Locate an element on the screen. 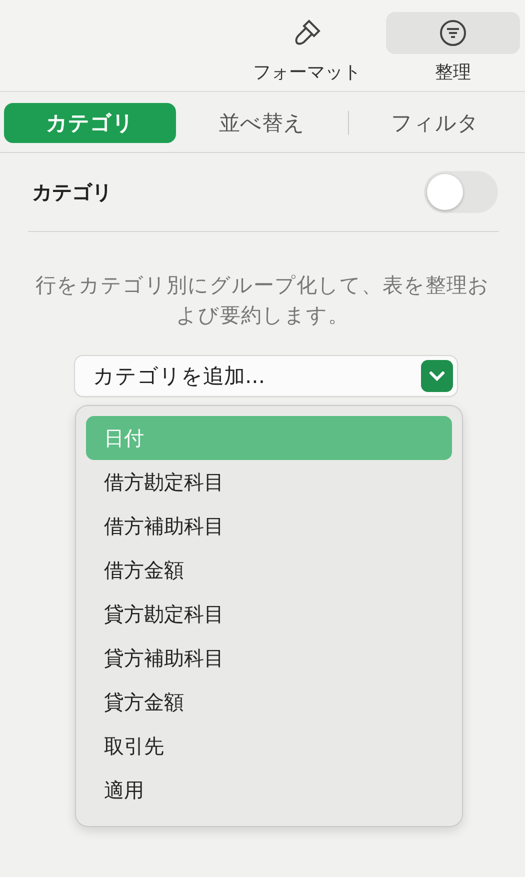 The width and height of the screenshot is (525, 877). menu-item: 借方勘定科目 is located at coordinates (269, 482).